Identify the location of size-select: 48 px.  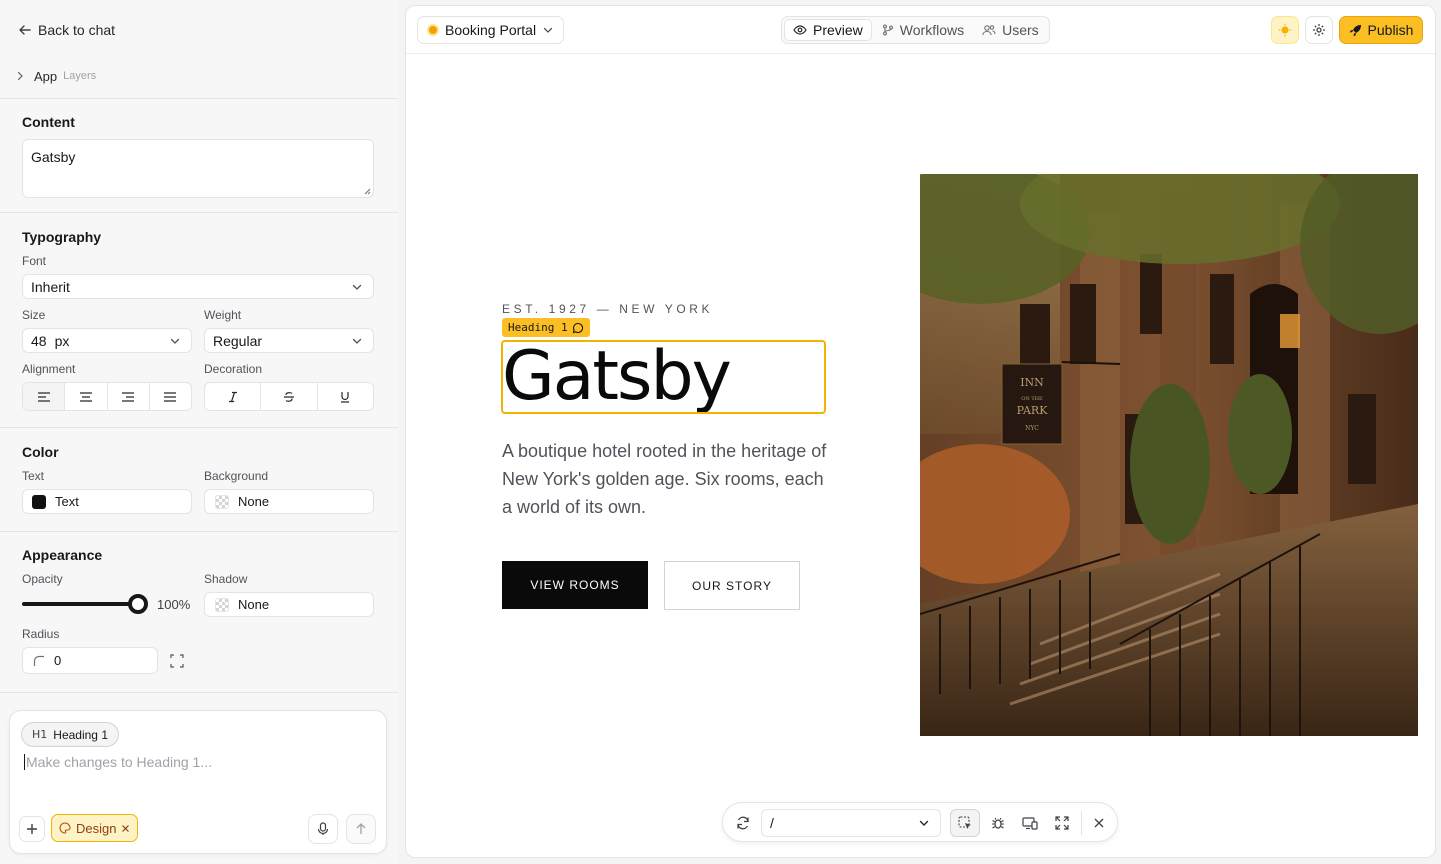
(107, 340).